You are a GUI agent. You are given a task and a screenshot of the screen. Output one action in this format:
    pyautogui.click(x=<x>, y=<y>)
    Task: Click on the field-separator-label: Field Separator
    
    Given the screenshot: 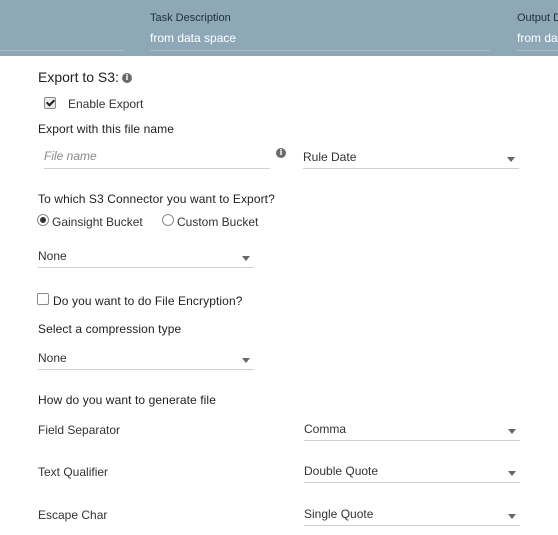 What is the action you would take?
    pyautogui.click(x=79, y=430)
    